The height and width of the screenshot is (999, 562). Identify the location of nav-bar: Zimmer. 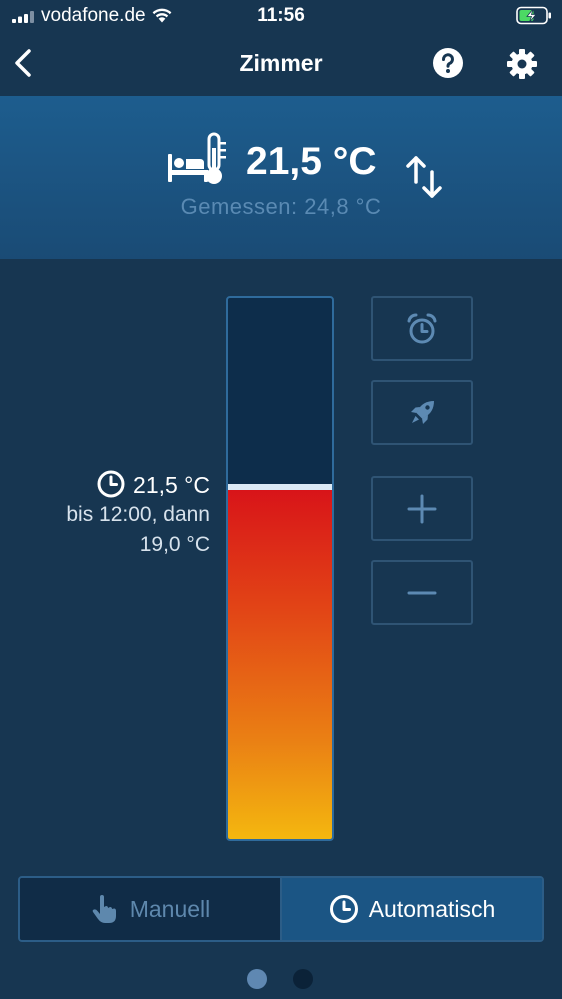
(281, 64).